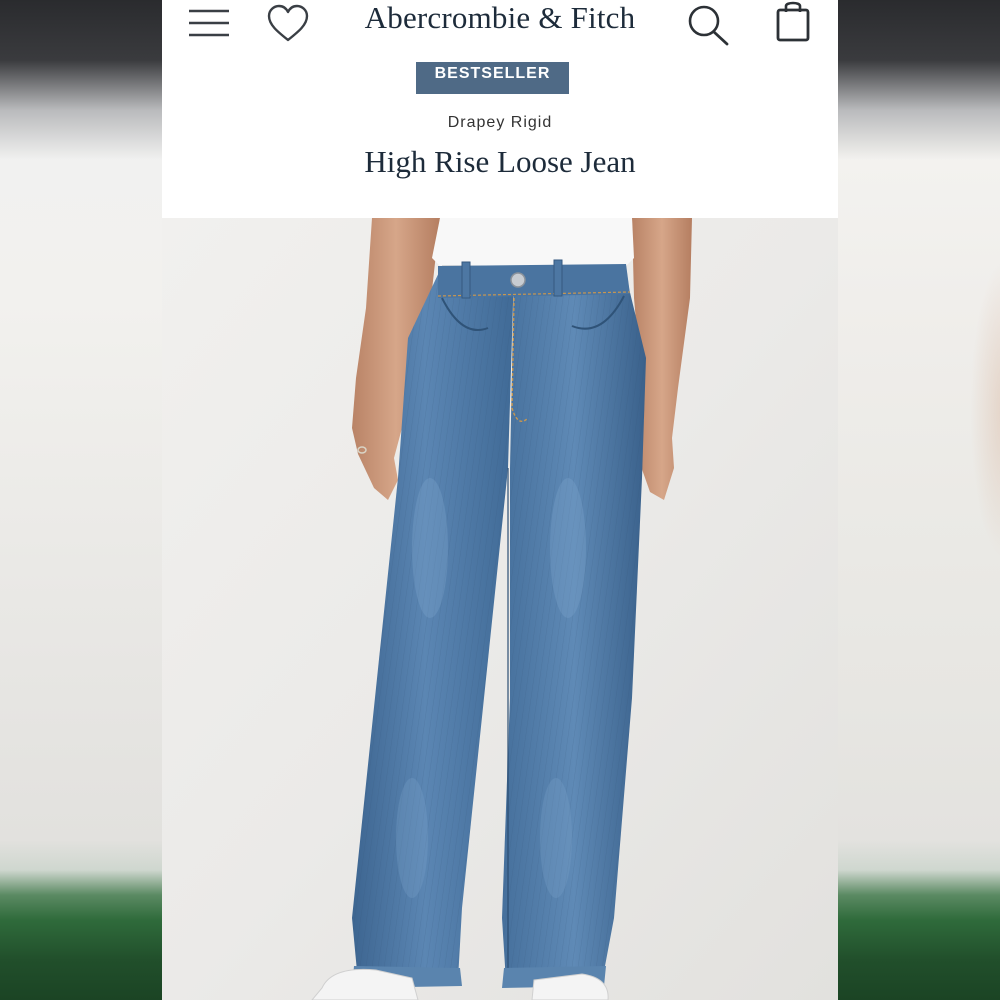 This screenshot has width=1000, height=1000. I want to click on search-icon, so click(708, 24).